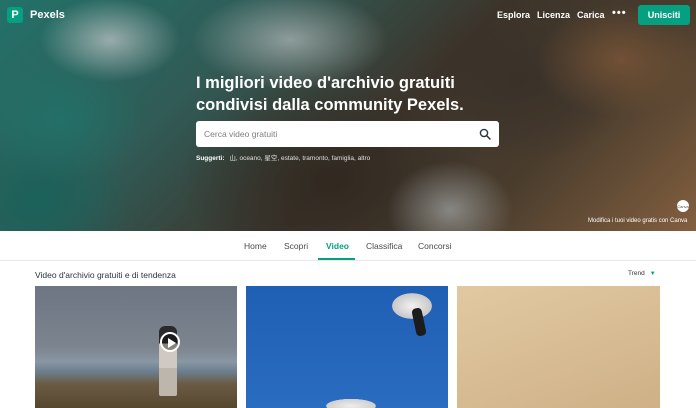  What do you see at coordinates (636, 273) in the screenshot?
I see `sort-label: Trend` at bounding box center [636, 273].